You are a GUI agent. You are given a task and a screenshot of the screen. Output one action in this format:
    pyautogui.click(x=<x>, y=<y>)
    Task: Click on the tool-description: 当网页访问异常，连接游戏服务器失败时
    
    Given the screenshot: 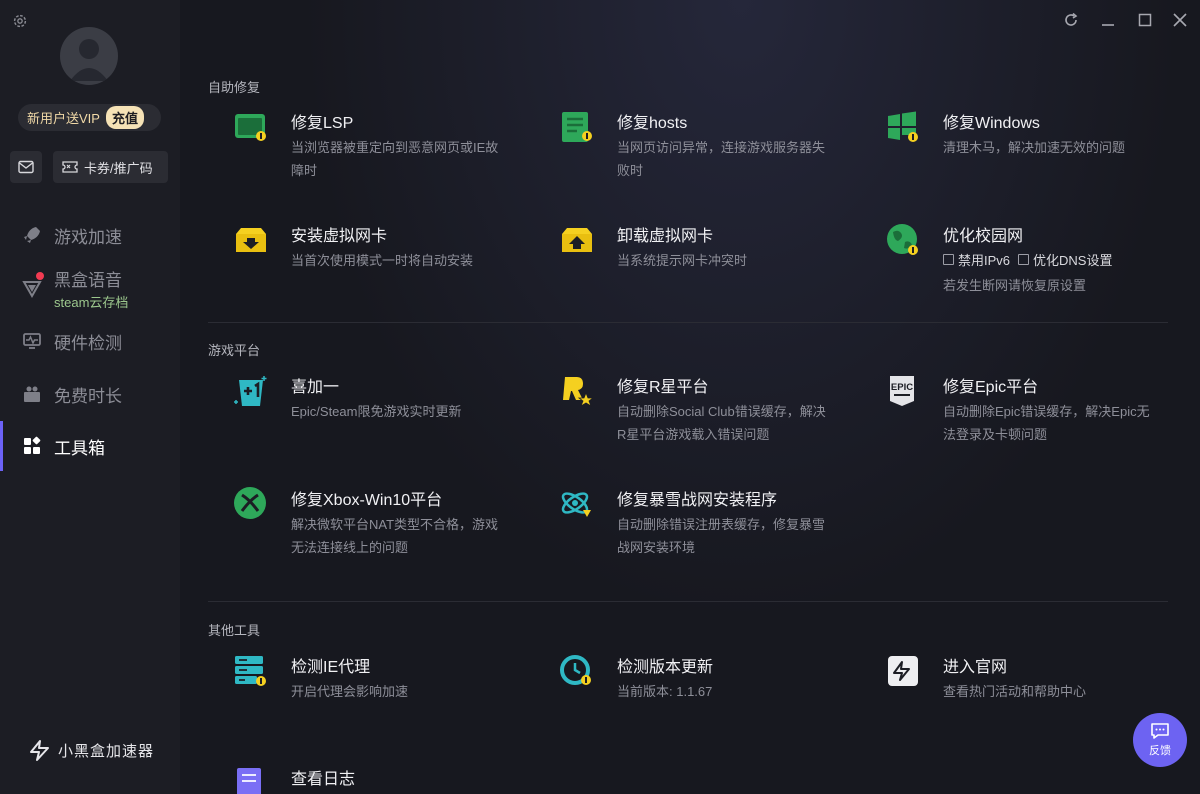 What is the action you would take?
    pyautogui.click(x=721, y=159)
    